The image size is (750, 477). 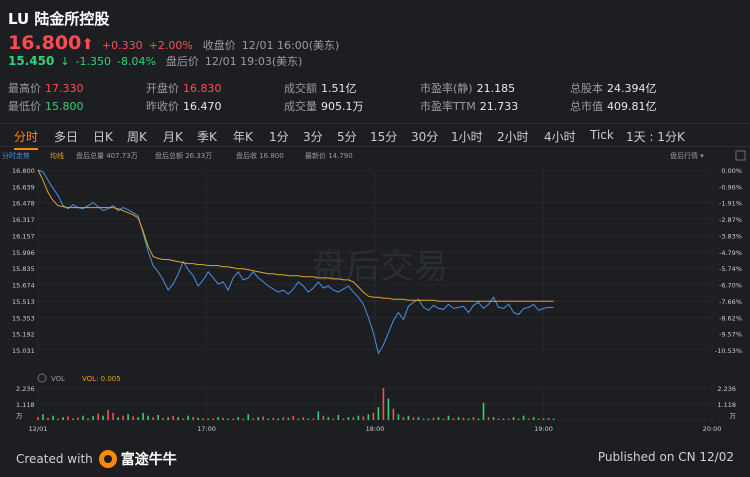 What do you see at coordinates (45, 43) in the screenshot?
I see `close-price: 16.800` at bounding box center [45, 43].